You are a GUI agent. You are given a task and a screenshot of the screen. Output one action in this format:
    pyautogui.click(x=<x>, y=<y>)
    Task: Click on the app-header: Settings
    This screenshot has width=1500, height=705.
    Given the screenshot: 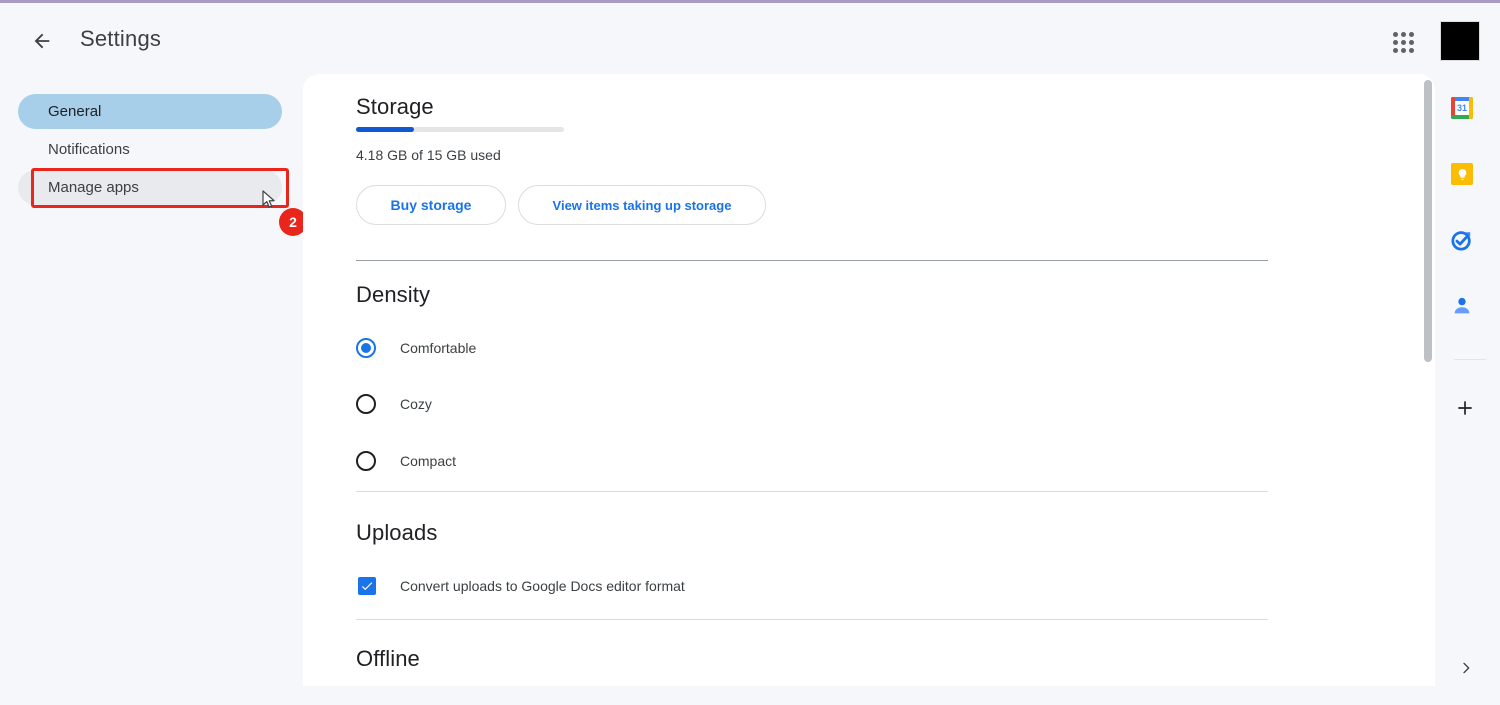 What is the action you would take?
    pyautogui.click(x=750, y=38)
    